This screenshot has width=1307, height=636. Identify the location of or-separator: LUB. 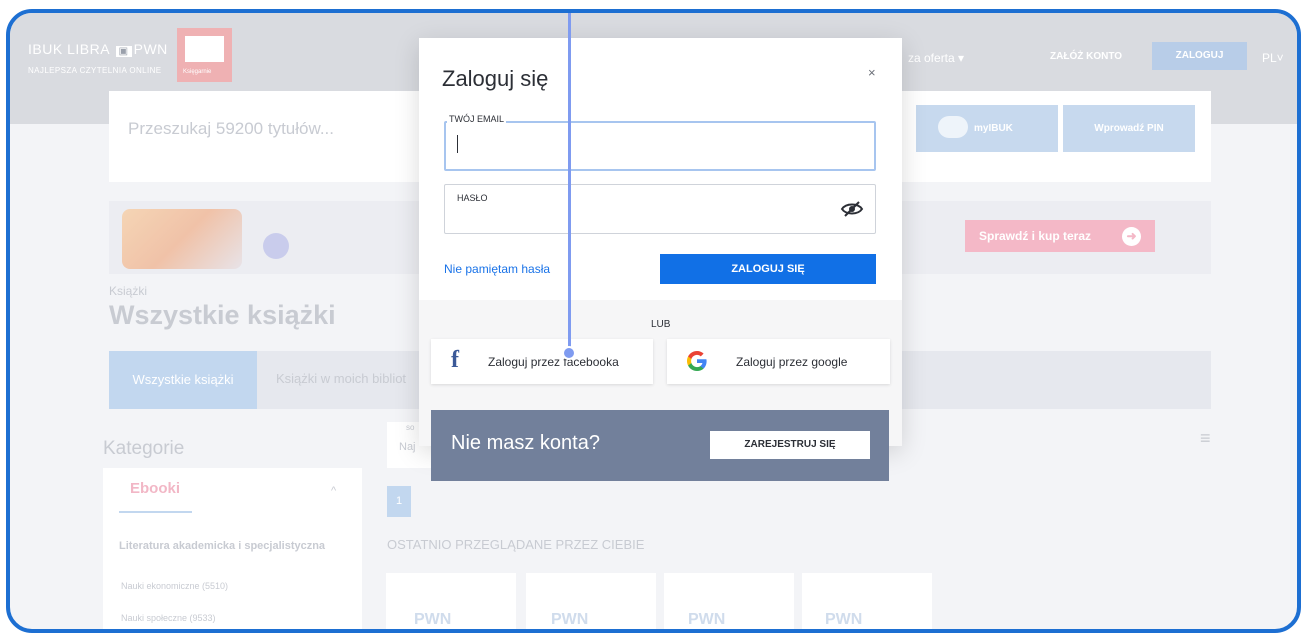
(661, 324).